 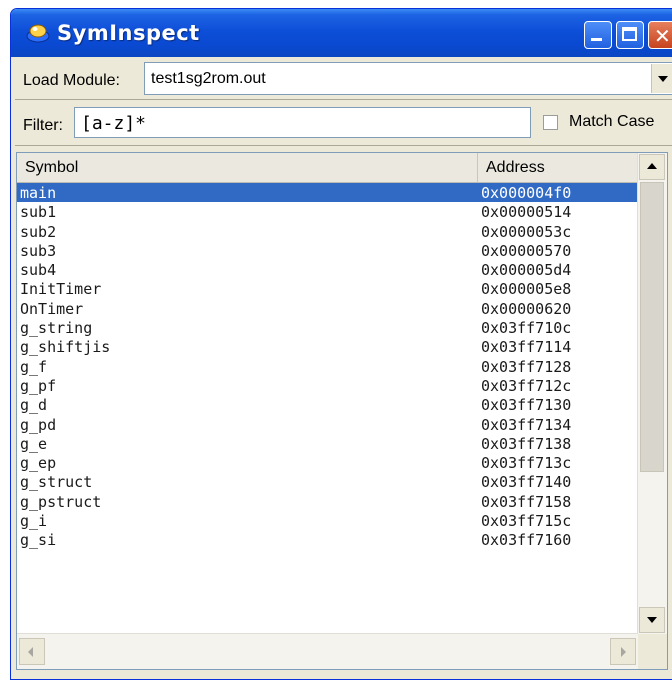 What do you see at coordinates (327, 501) in the screenshot?
I see `table-row: g_pstruct 0x03ff7158` at bounding box center [327, 501].